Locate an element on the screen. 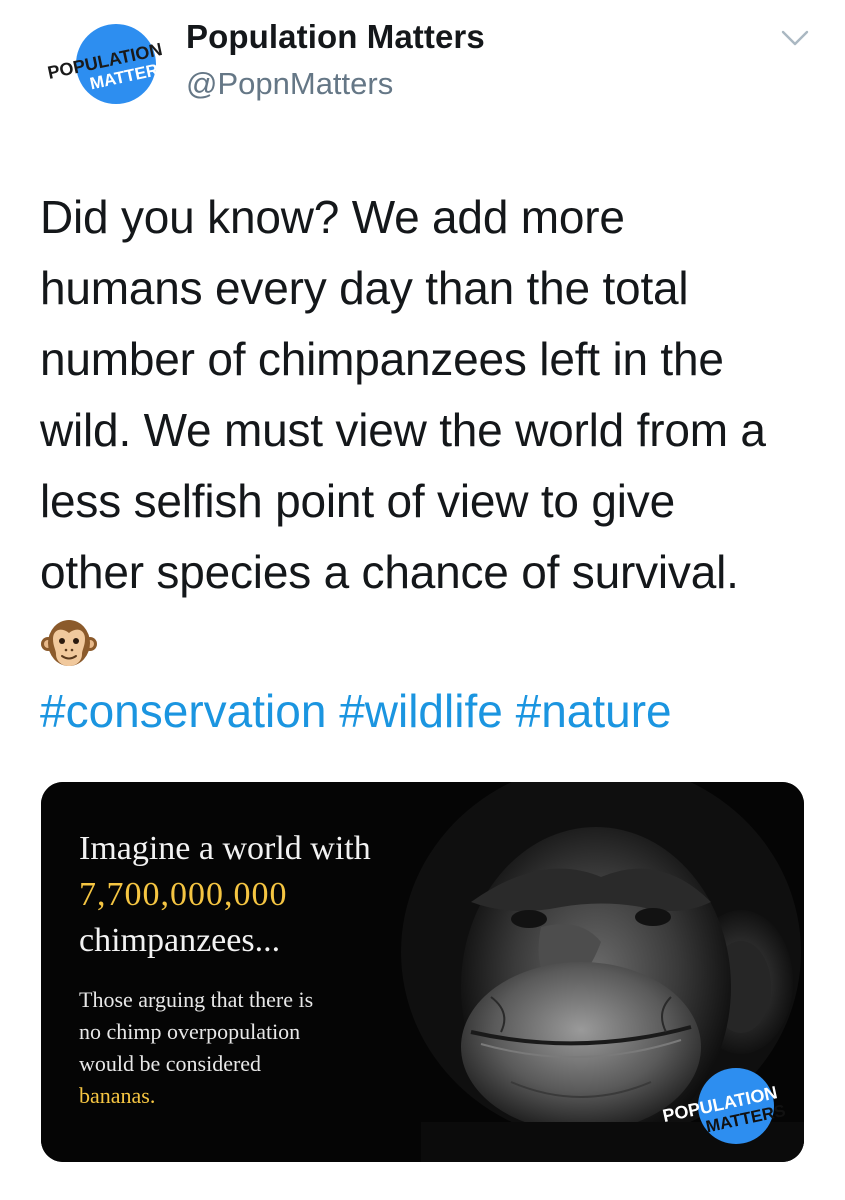  hashtag-link: #wildlife is located at coordinates (421, 711).